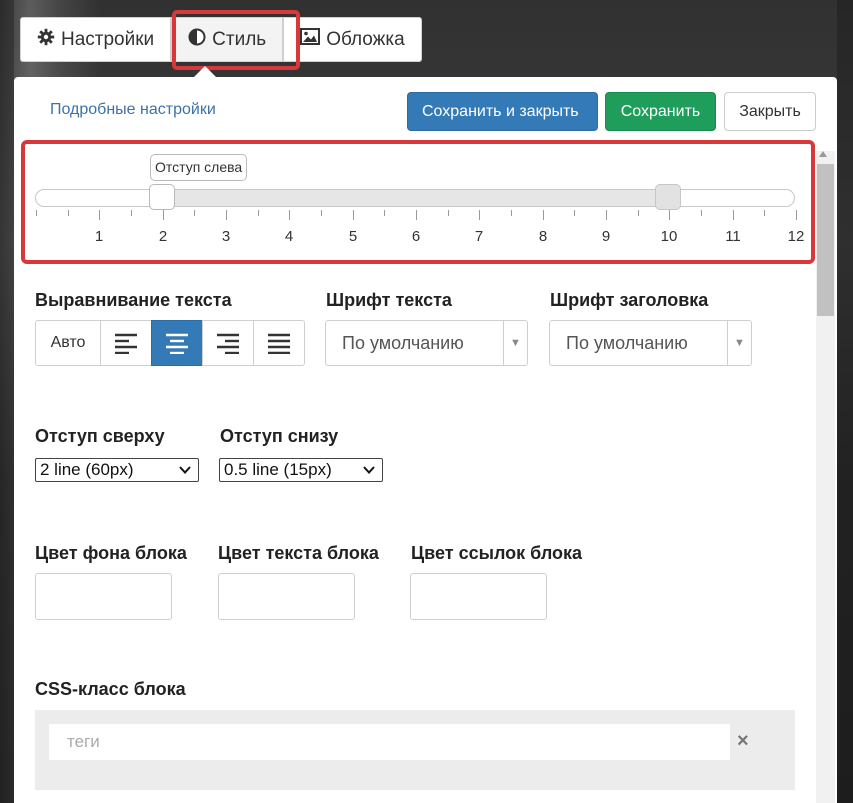 The height and width of the screenshot is (803, 853). Describe the element at coordinates (133, 110) in the screenshot. I see `advanced-settings-link: Подробные настройки` at that location.